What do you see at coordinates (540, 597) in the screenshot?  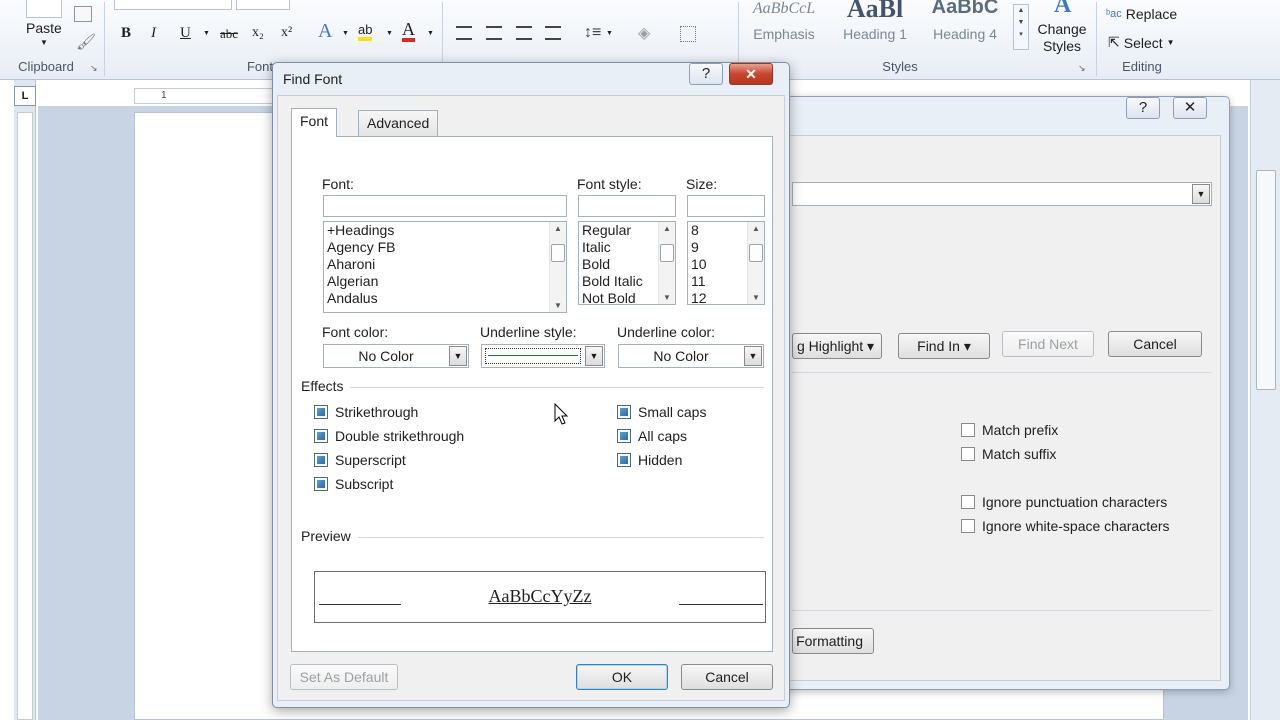 I see `preview-box: AaBbCcYyZz` at bounding box center [540, 597].